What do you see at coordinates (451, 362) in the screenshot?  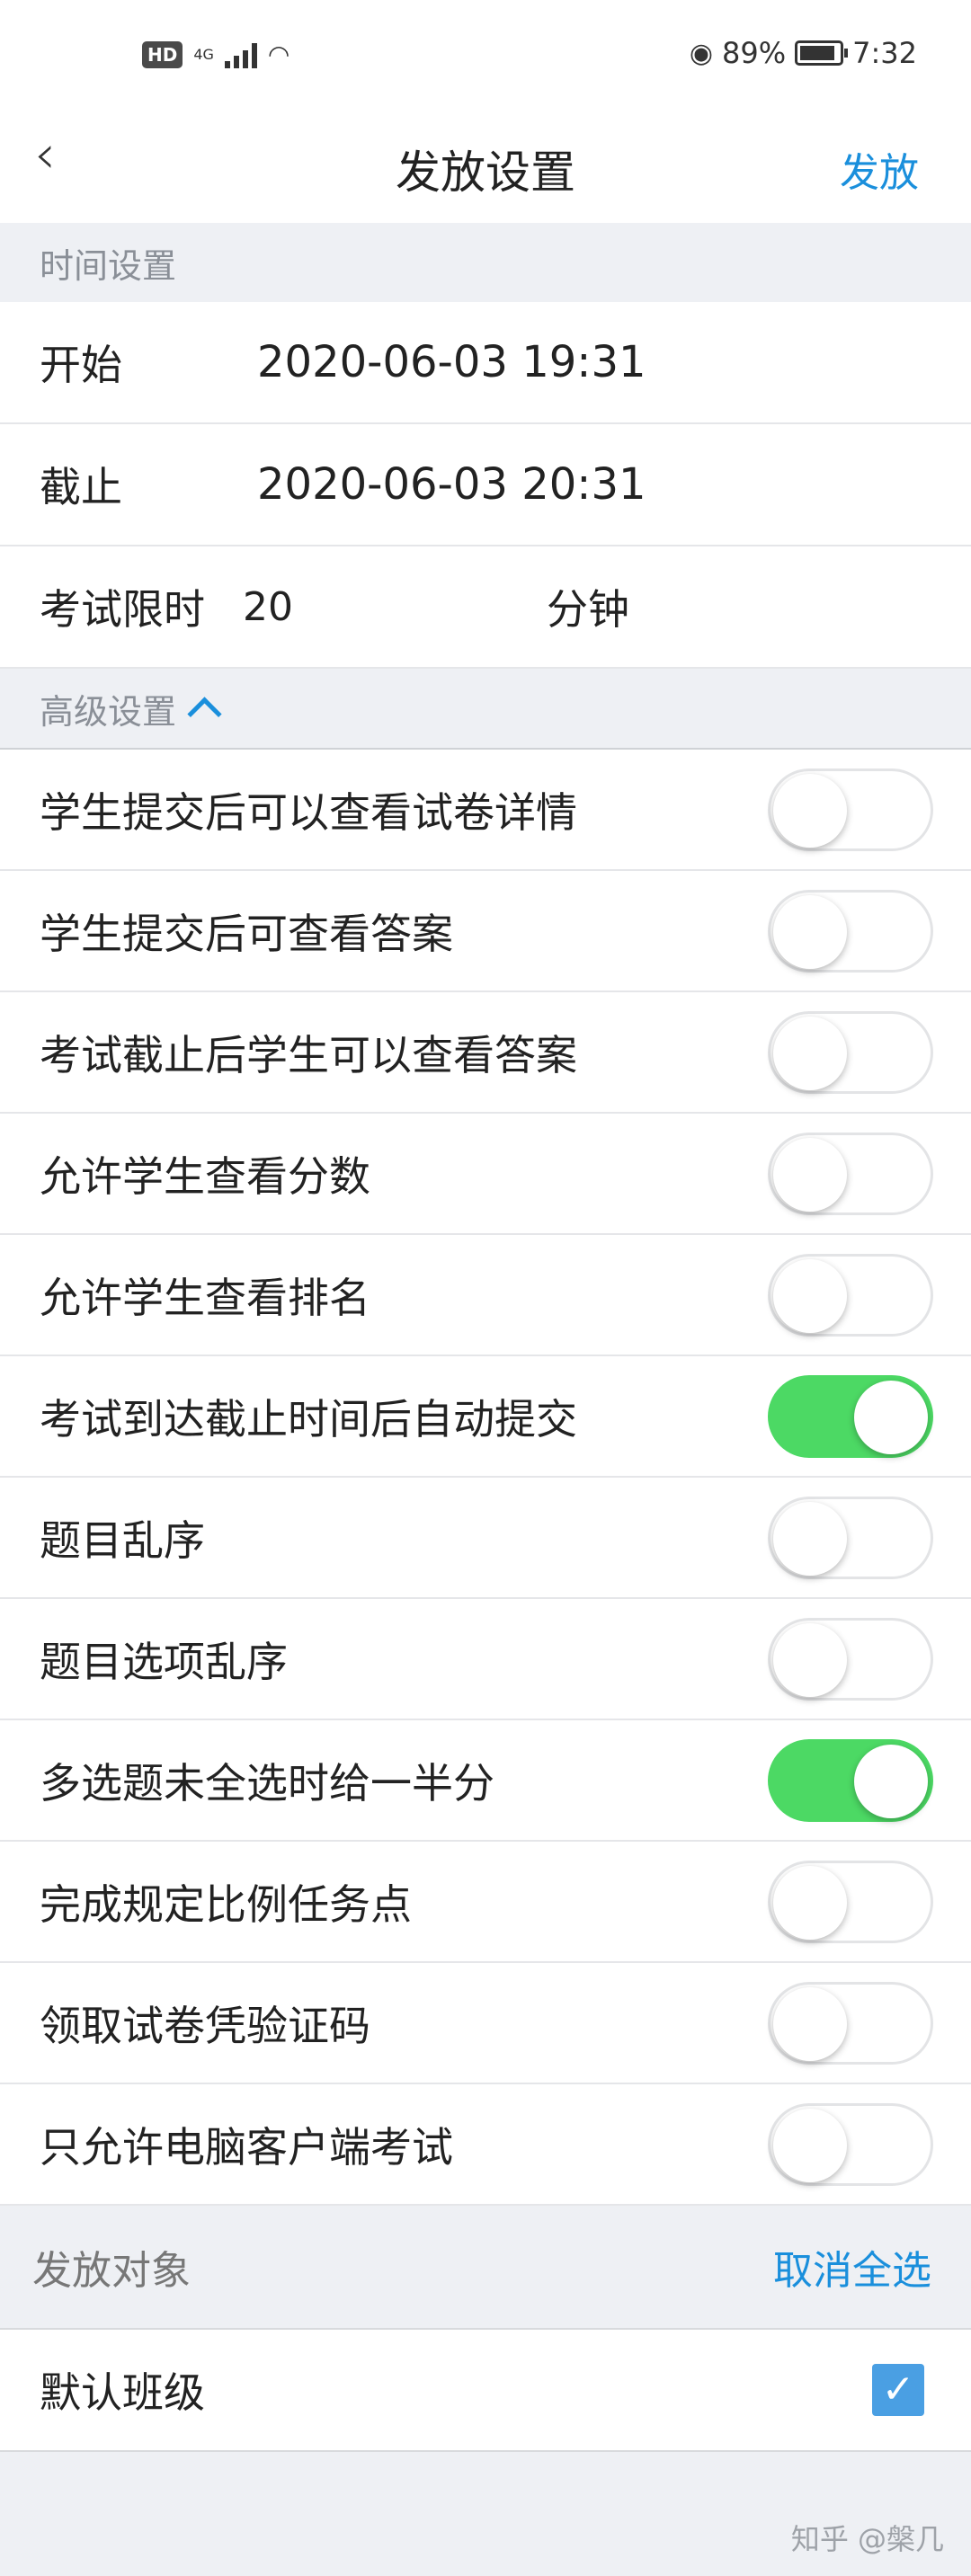 I see `start-value: 2020-06-03 19:31` at bounding box center [451, 362].